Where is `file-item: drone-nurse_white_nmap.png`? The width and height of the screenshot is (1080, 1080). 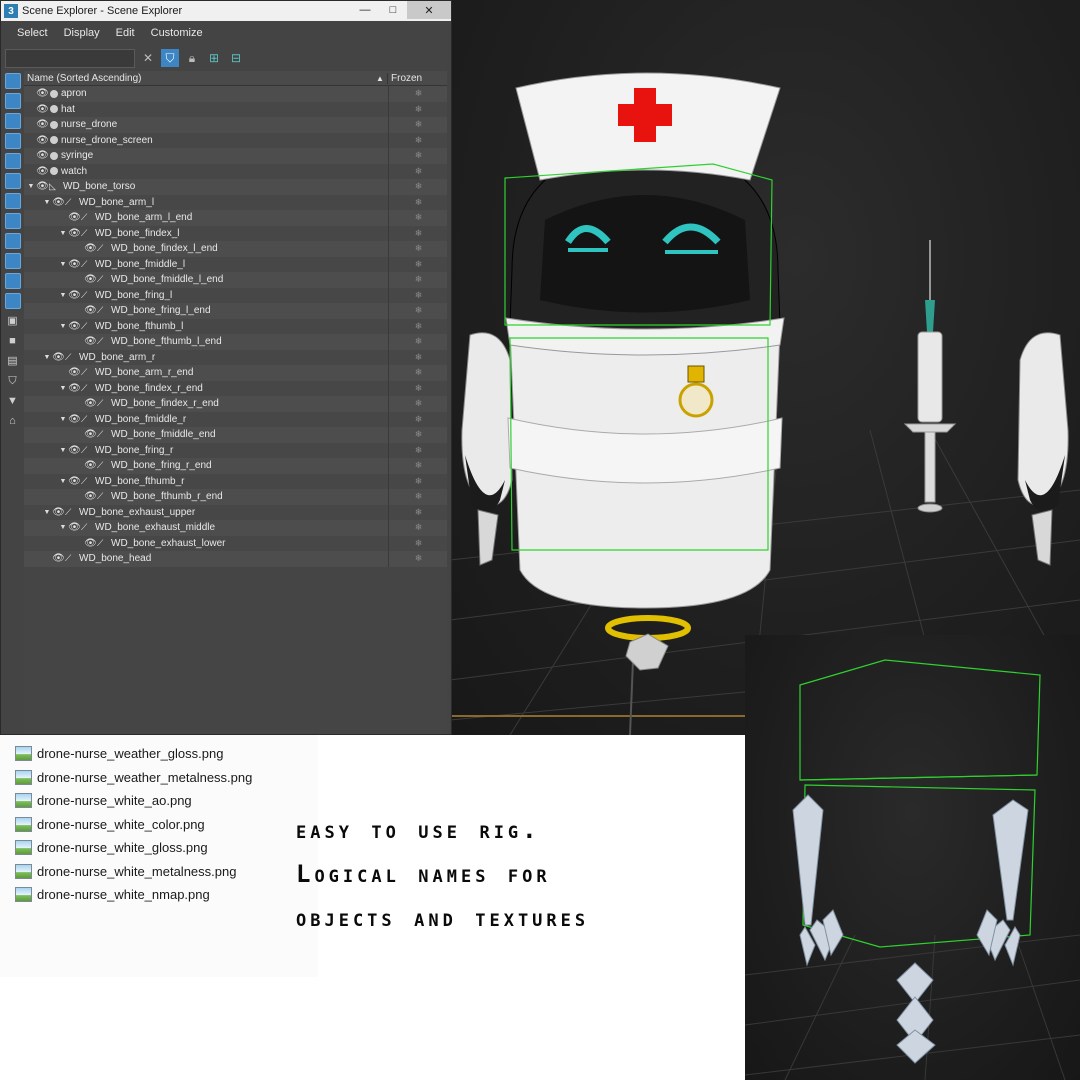 file-item: drone-nurse_white_nmap.png is located at coordinates (159, 895).